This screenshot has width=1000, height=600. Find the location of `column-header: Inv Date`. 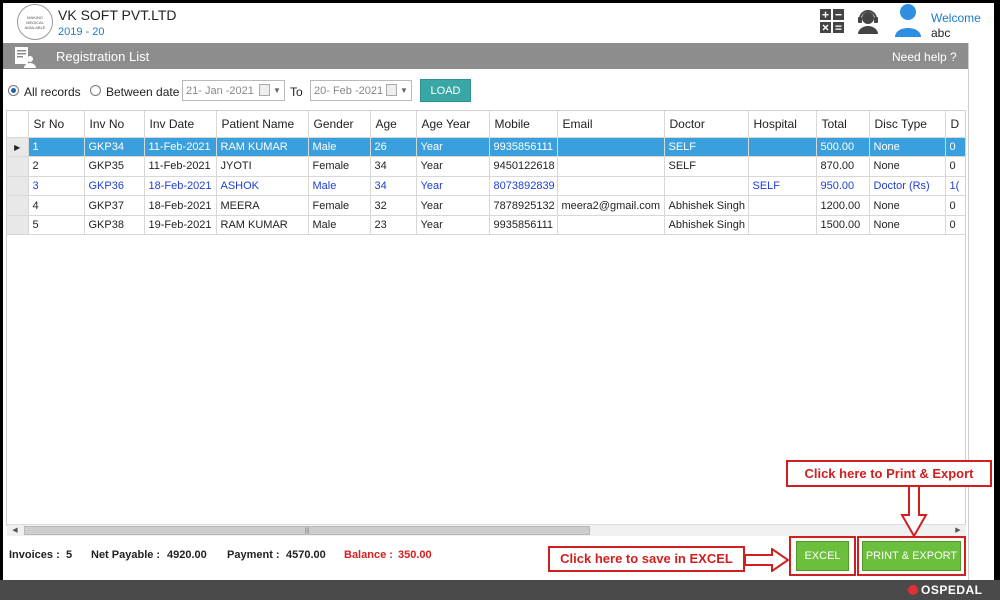

column-header: Inv Date is located at coordinates (180, 124).